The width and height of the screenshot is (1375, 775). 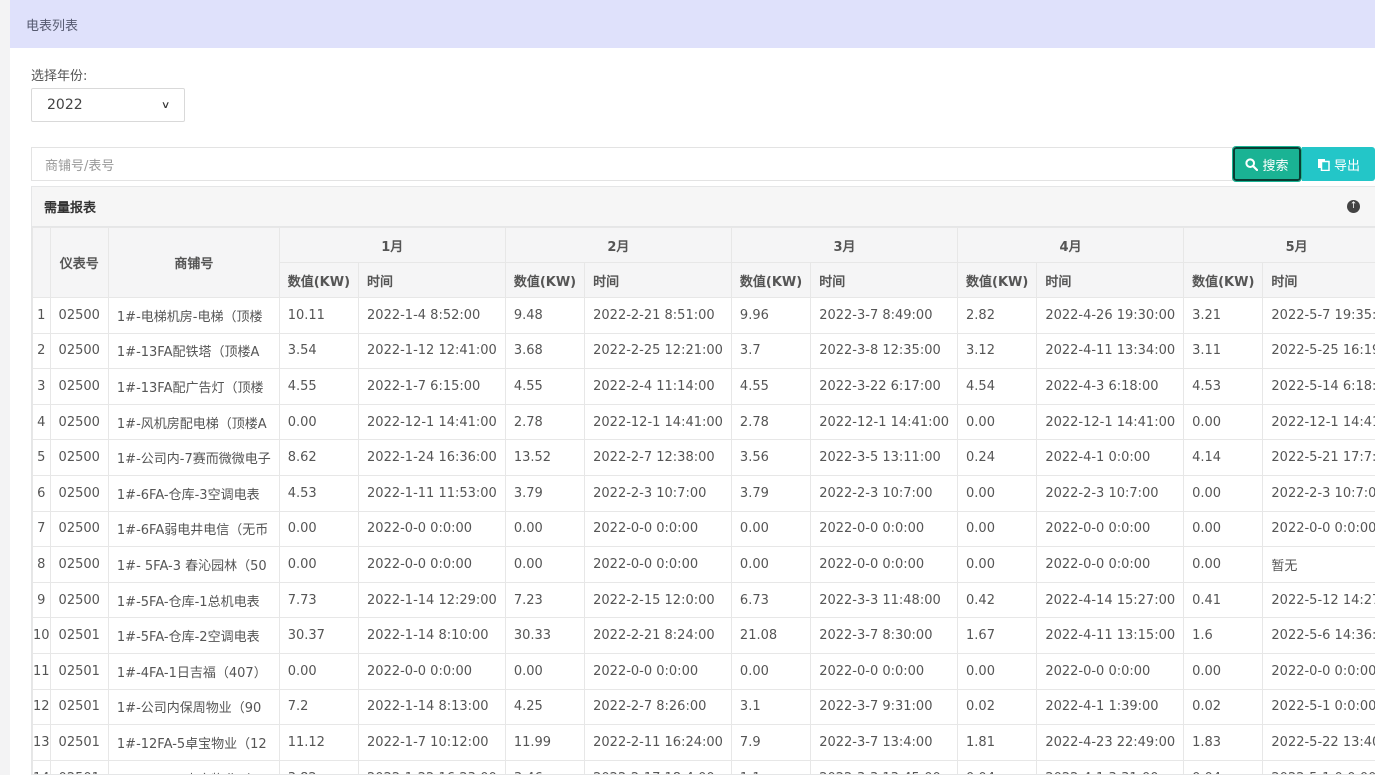 What do you see at coordinates (771, 422) in the screenshot?
I see `value-cell: 2.78` at bounding box center [771, 422].